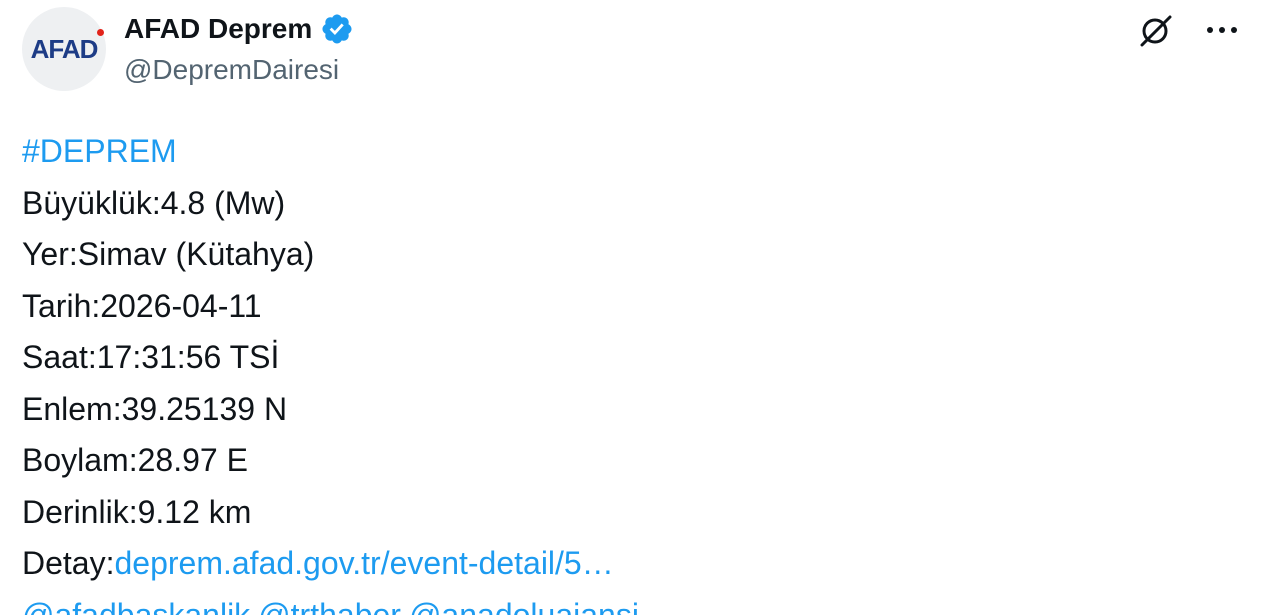 The width and height of the screenshot is (1280, 615). I want to click on verified-badge-icon, so click(337, 29).